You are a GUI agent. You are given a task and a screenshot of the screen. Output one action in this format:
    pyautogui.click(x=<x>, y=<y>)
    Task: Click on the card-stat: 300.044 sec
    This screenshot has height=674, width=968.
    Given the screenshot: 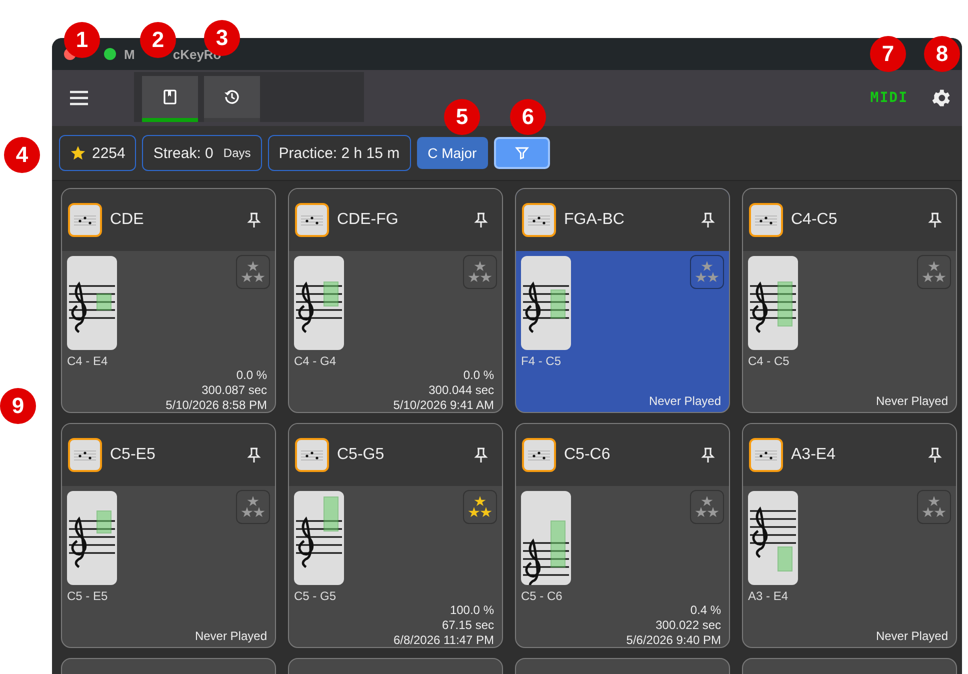 What is the action you would take?
    pyautogui.click(x=461, y=390)
    